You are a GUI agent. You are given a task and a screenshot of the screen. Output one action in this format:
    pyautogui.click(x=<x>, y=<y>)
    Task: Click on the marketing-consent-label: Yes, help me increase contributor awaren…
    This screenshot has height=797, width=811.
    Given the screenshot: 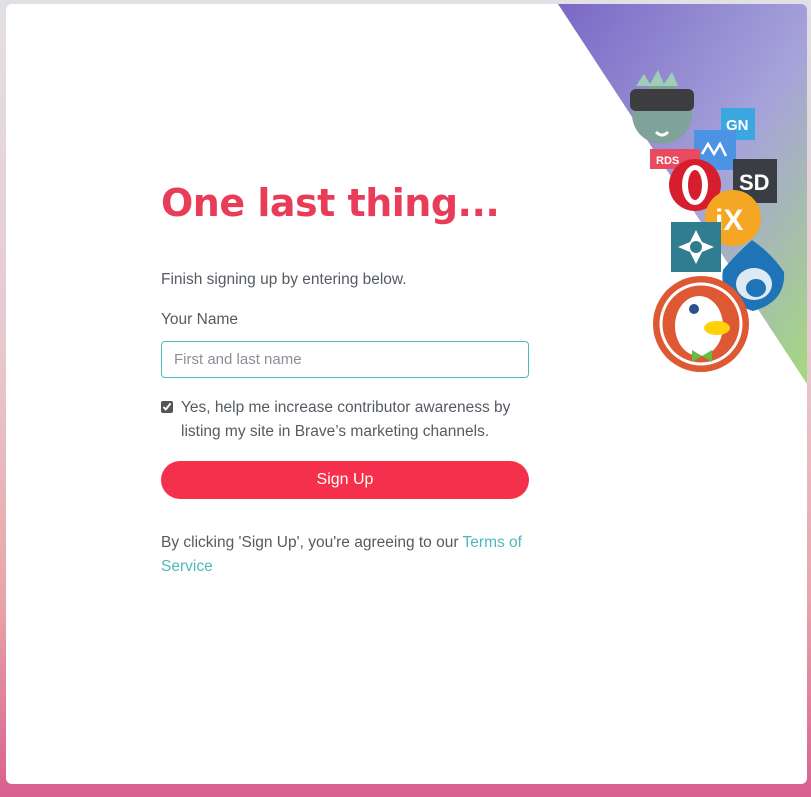 What is the action you would take?
    pyautogui.click(x=346, y=419)
    